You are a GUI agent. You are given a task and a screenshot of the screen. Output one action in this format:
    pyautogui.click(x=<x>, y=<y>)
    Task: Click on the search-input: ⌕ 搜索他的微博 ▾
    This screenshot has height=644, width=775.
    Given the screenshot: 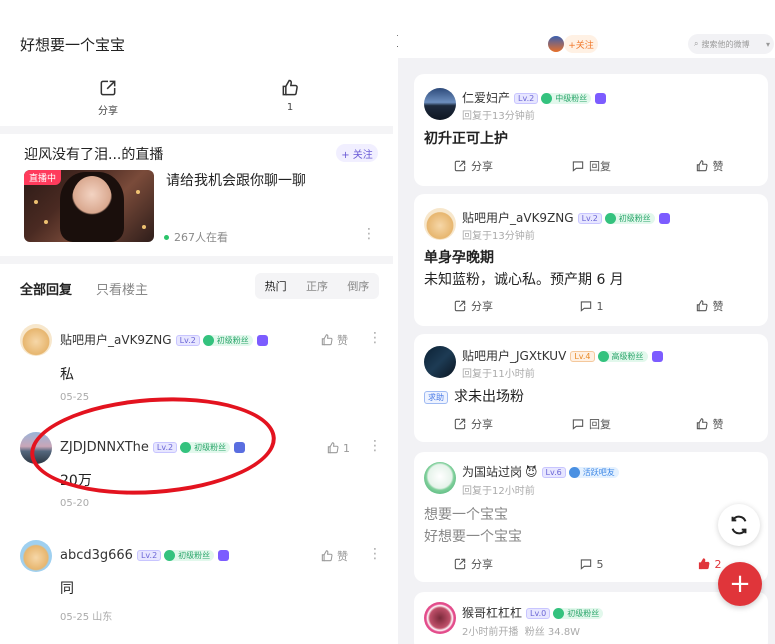 What is the action you would take?
    pyautogui.click(x=731, y=44)
    